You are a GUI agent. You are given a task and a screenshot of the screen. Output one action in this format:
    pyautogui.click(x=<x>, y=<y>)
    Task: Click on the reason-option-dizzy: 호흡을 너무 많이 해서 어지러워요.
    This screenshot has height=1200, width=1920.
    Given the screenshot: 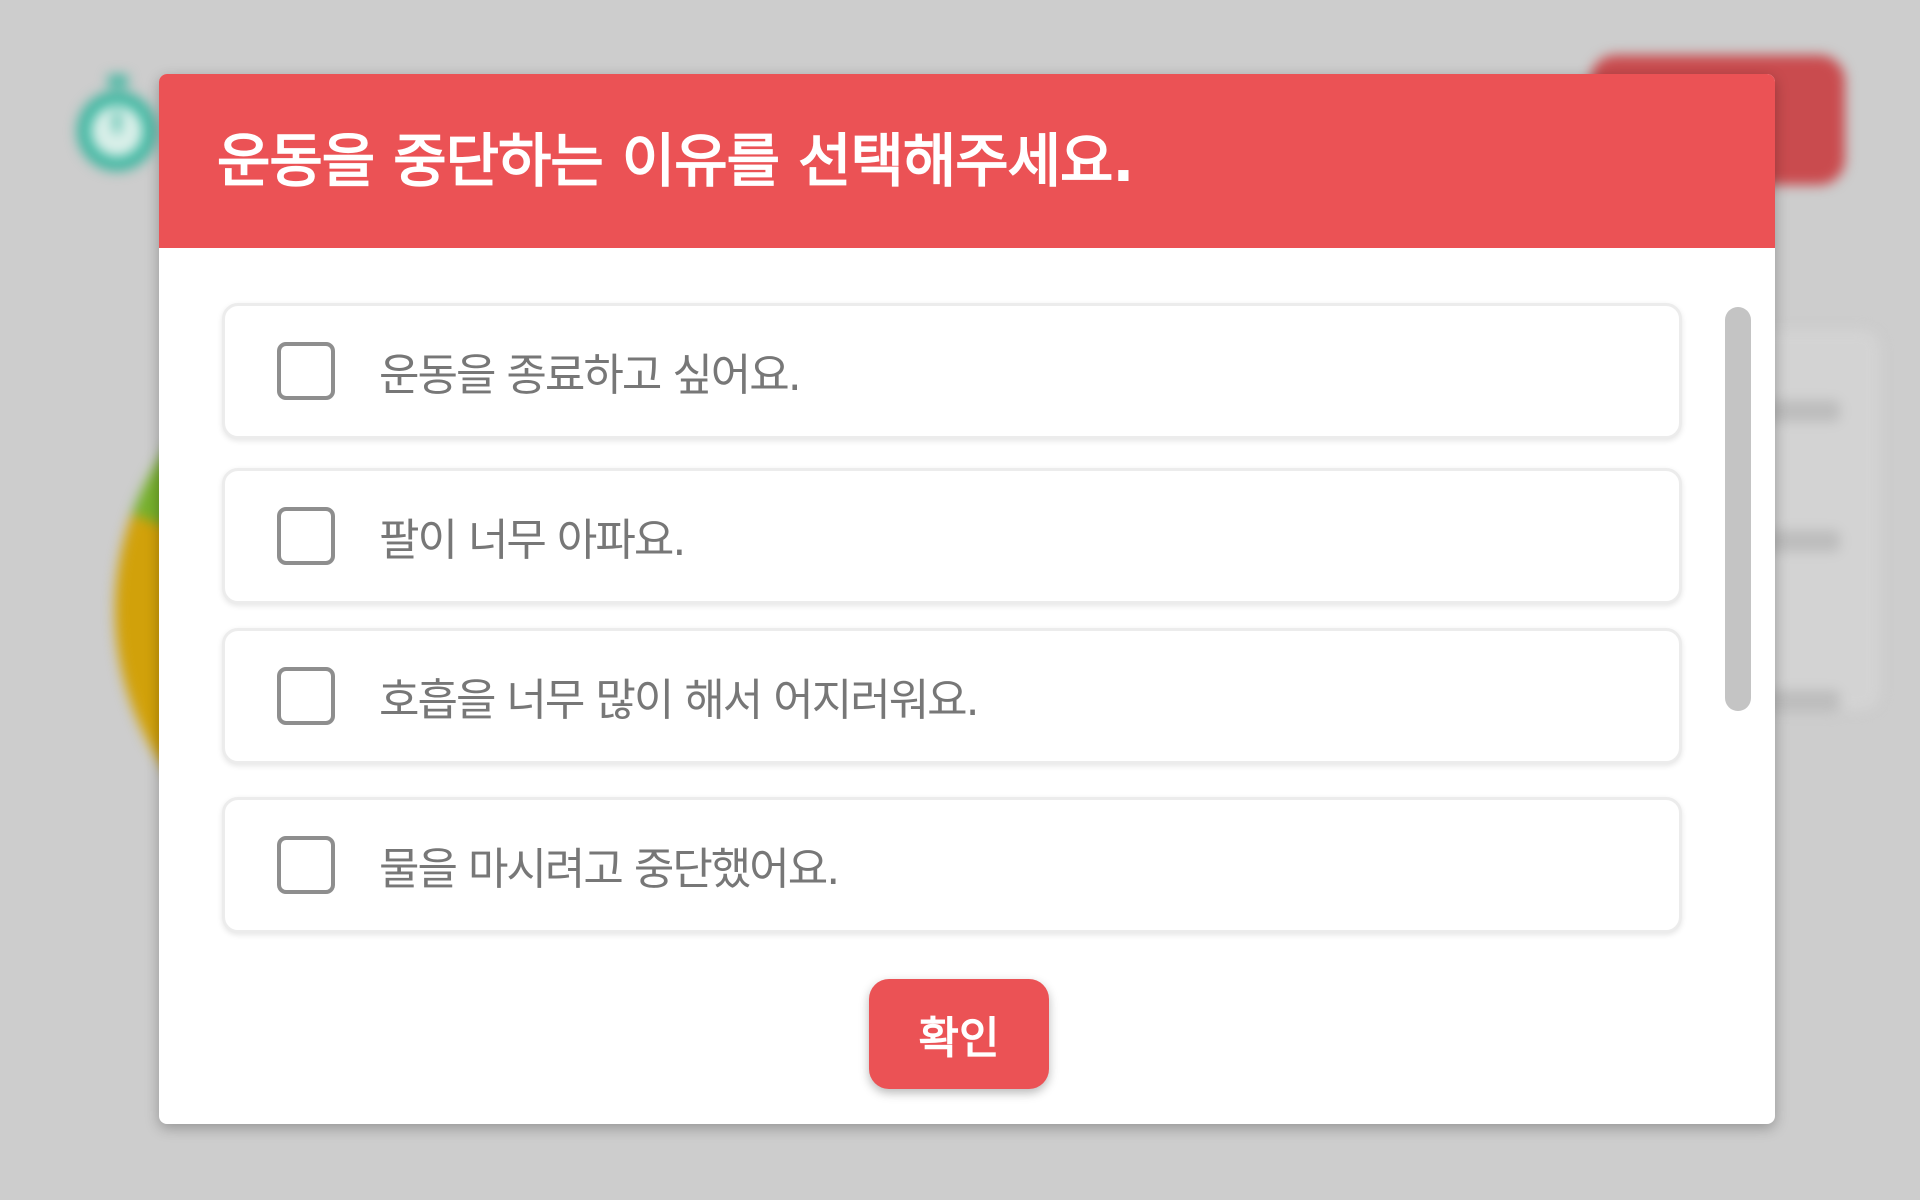 What is the action you would take?
    pyautogui.click(x=952, y=696)
    